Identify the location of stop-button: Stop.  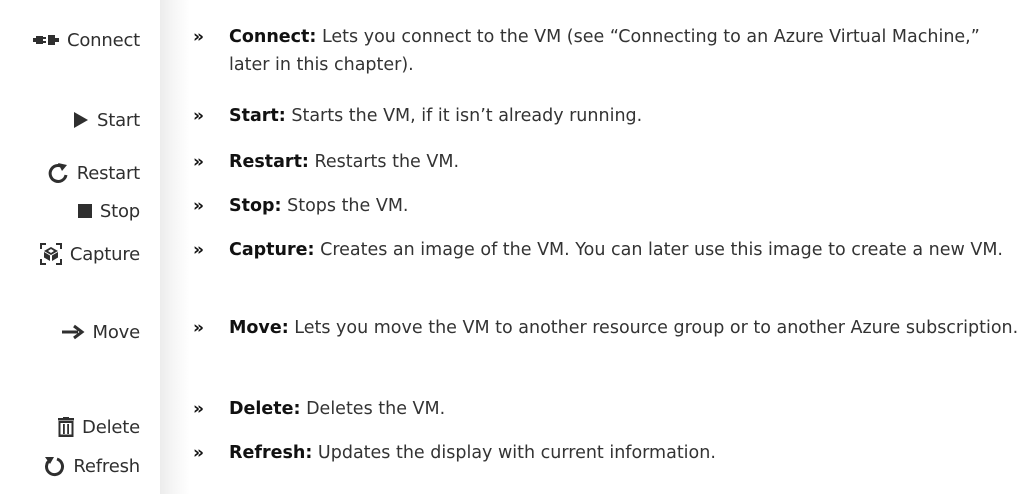
(108, 211).